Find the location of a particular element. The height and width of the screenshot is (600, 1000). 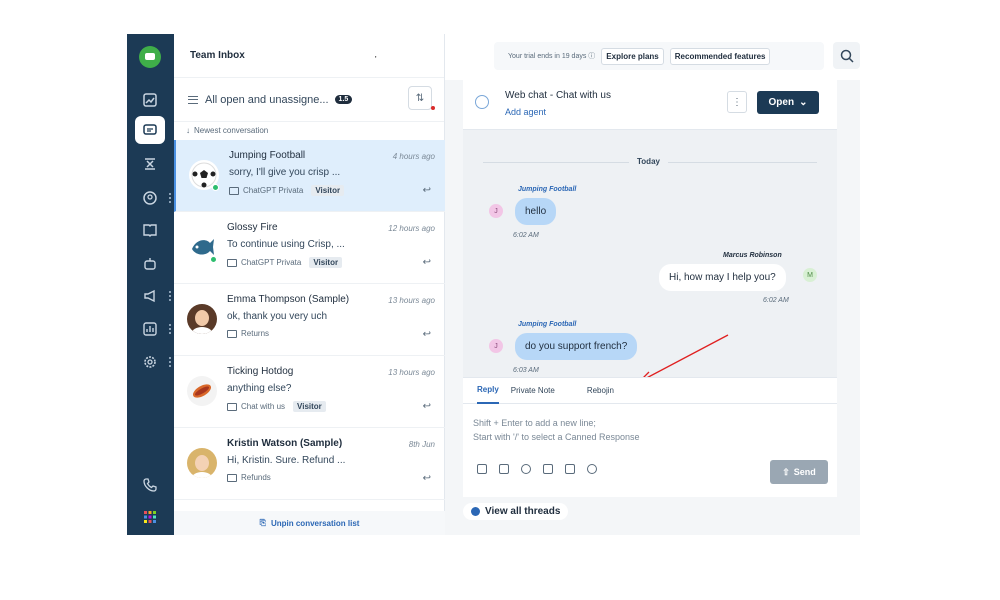

dashboard-icon is located at coordinates (150, 100).